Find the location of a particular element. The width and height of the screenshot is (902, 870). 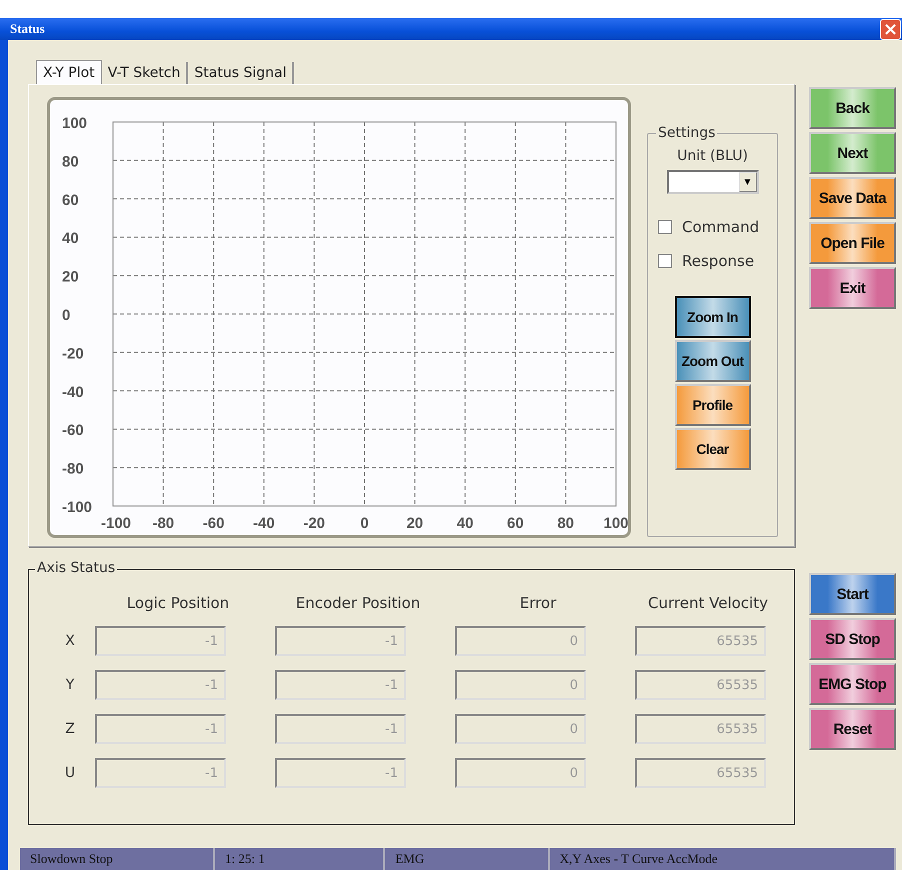

action-button: Reset is located at coordinates (852, 729).